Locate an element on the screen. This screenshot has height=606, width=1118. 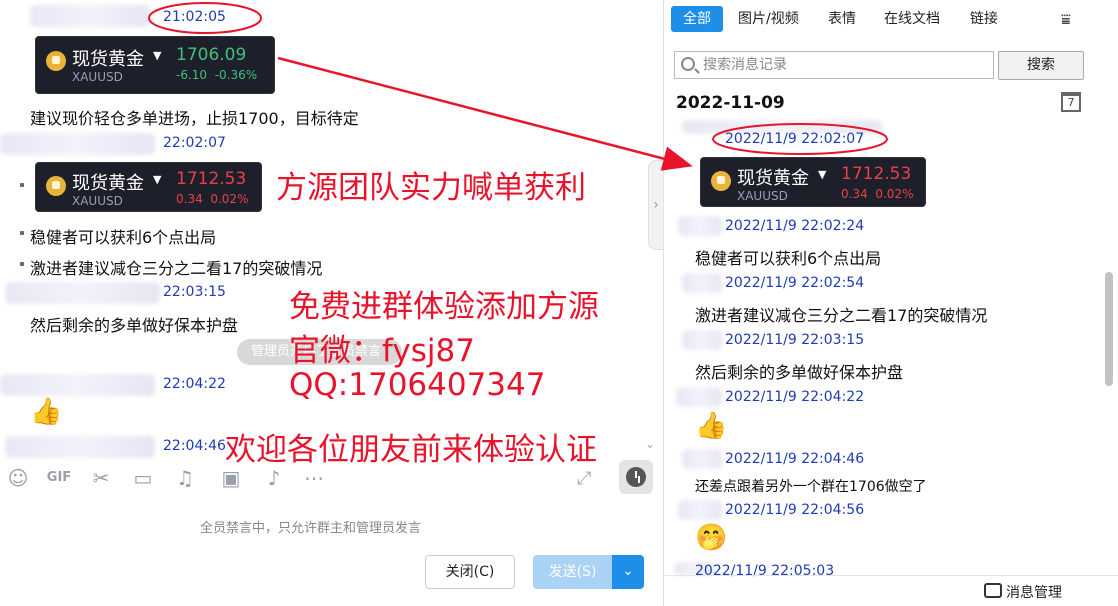
overlay-text: 官微：fysj87 is located at coordinates (382, 351).